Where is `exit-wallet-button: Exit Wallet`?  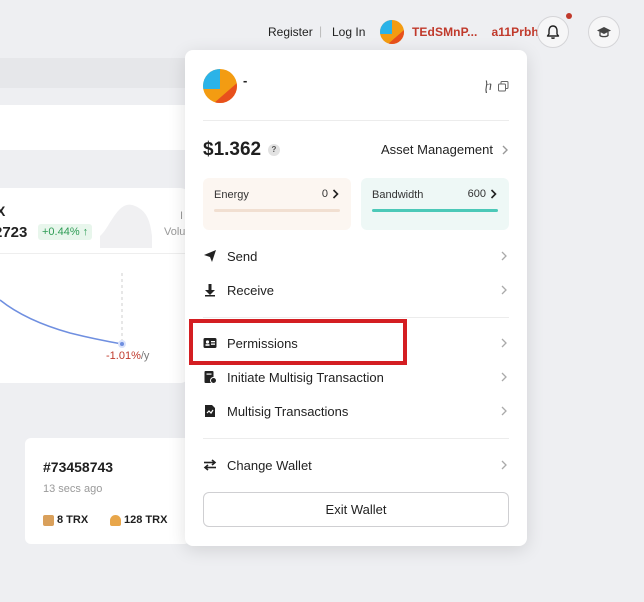
exit-wallet-button: Exit Wallet is located at coordinates (356, 509).